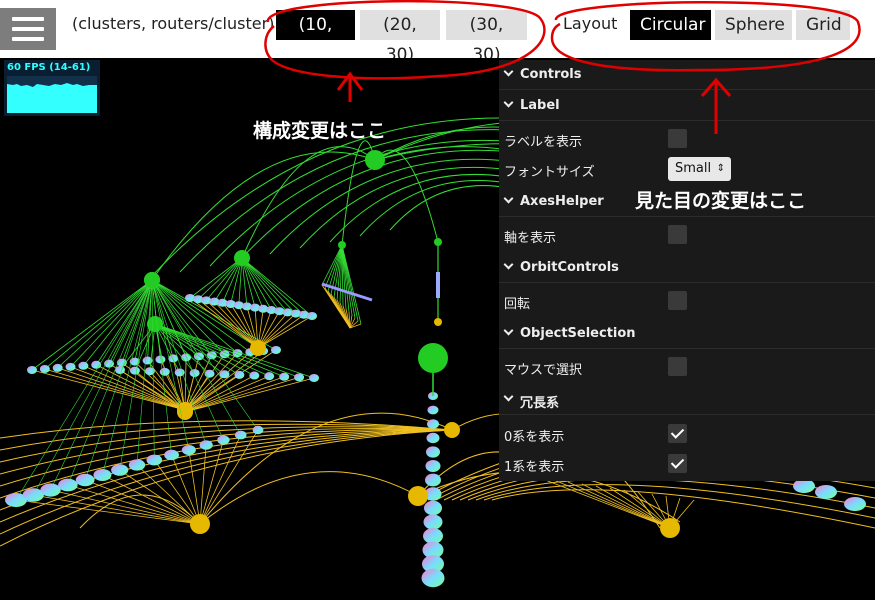 This screenshot has height=600, width=875. I want to click on config-option-30-30: (30, 30), so click(486, 37).